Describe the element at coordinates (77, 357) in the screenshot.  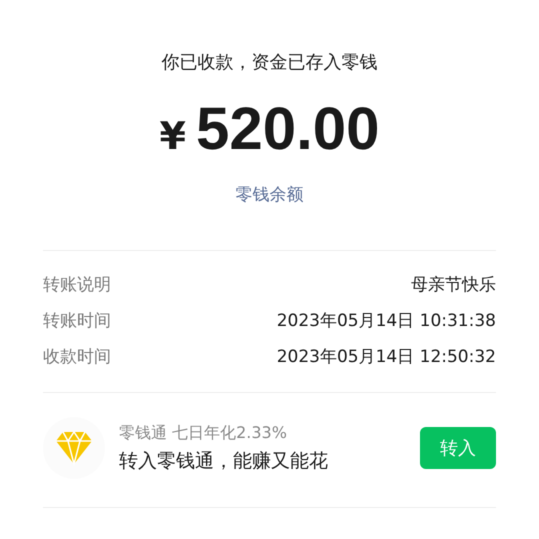
I see `detail-label: 收款时间` at that location.